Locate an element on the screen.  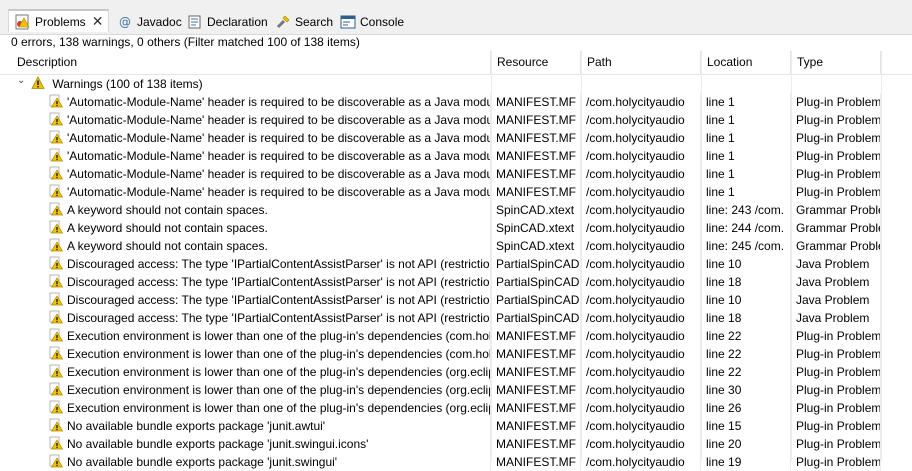
flashlight-icon is located at coordinates (283, 22).